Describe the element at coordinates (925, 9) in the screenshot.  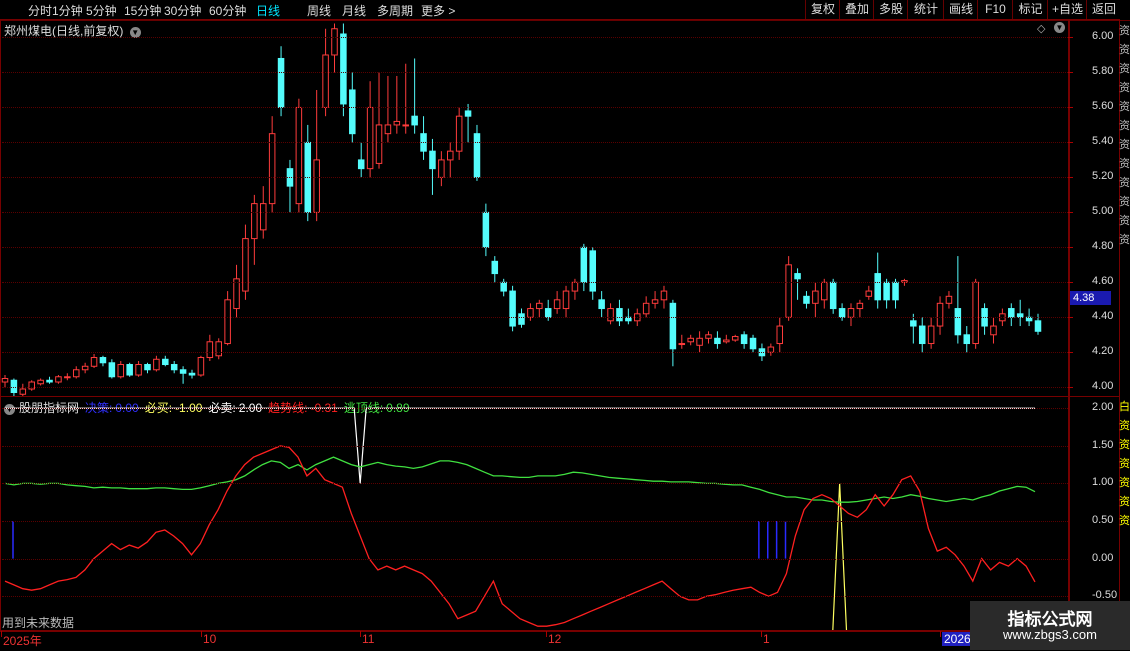
I see `toolbar-button-3: 统计` at that location.